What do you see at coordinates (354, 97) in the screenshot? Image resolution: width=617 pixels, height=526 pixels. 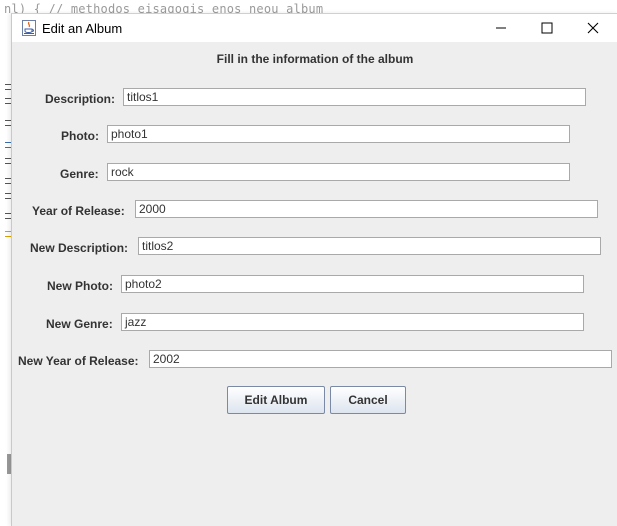 I see `description-field: titlos1` at bounding box center [354, 97].